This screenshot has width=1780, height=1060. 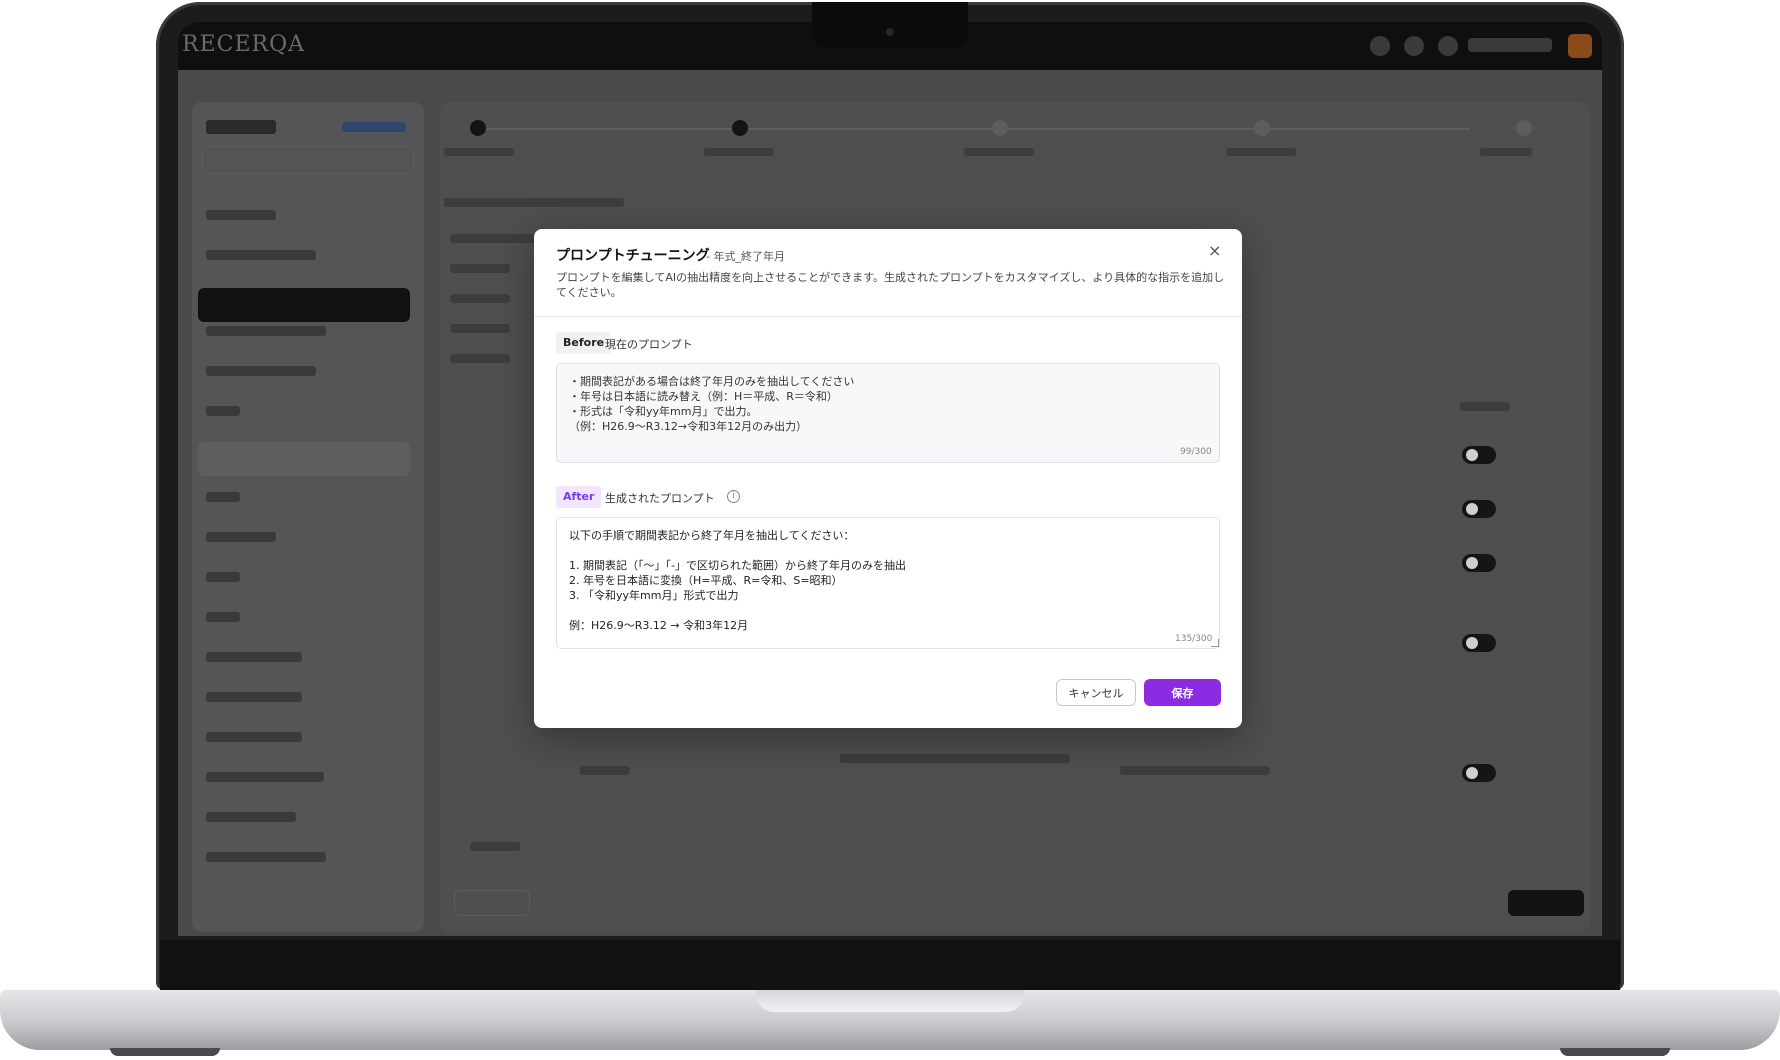 What do you see at coordinates (1580, 46) in the screenshot?
I see `avatar` at bounding box center [1580, 46].